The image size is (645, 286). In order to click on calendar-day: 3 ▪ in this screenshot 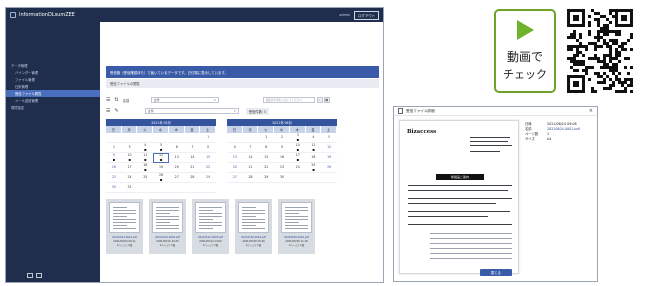, I will do `click(297, 138)`.